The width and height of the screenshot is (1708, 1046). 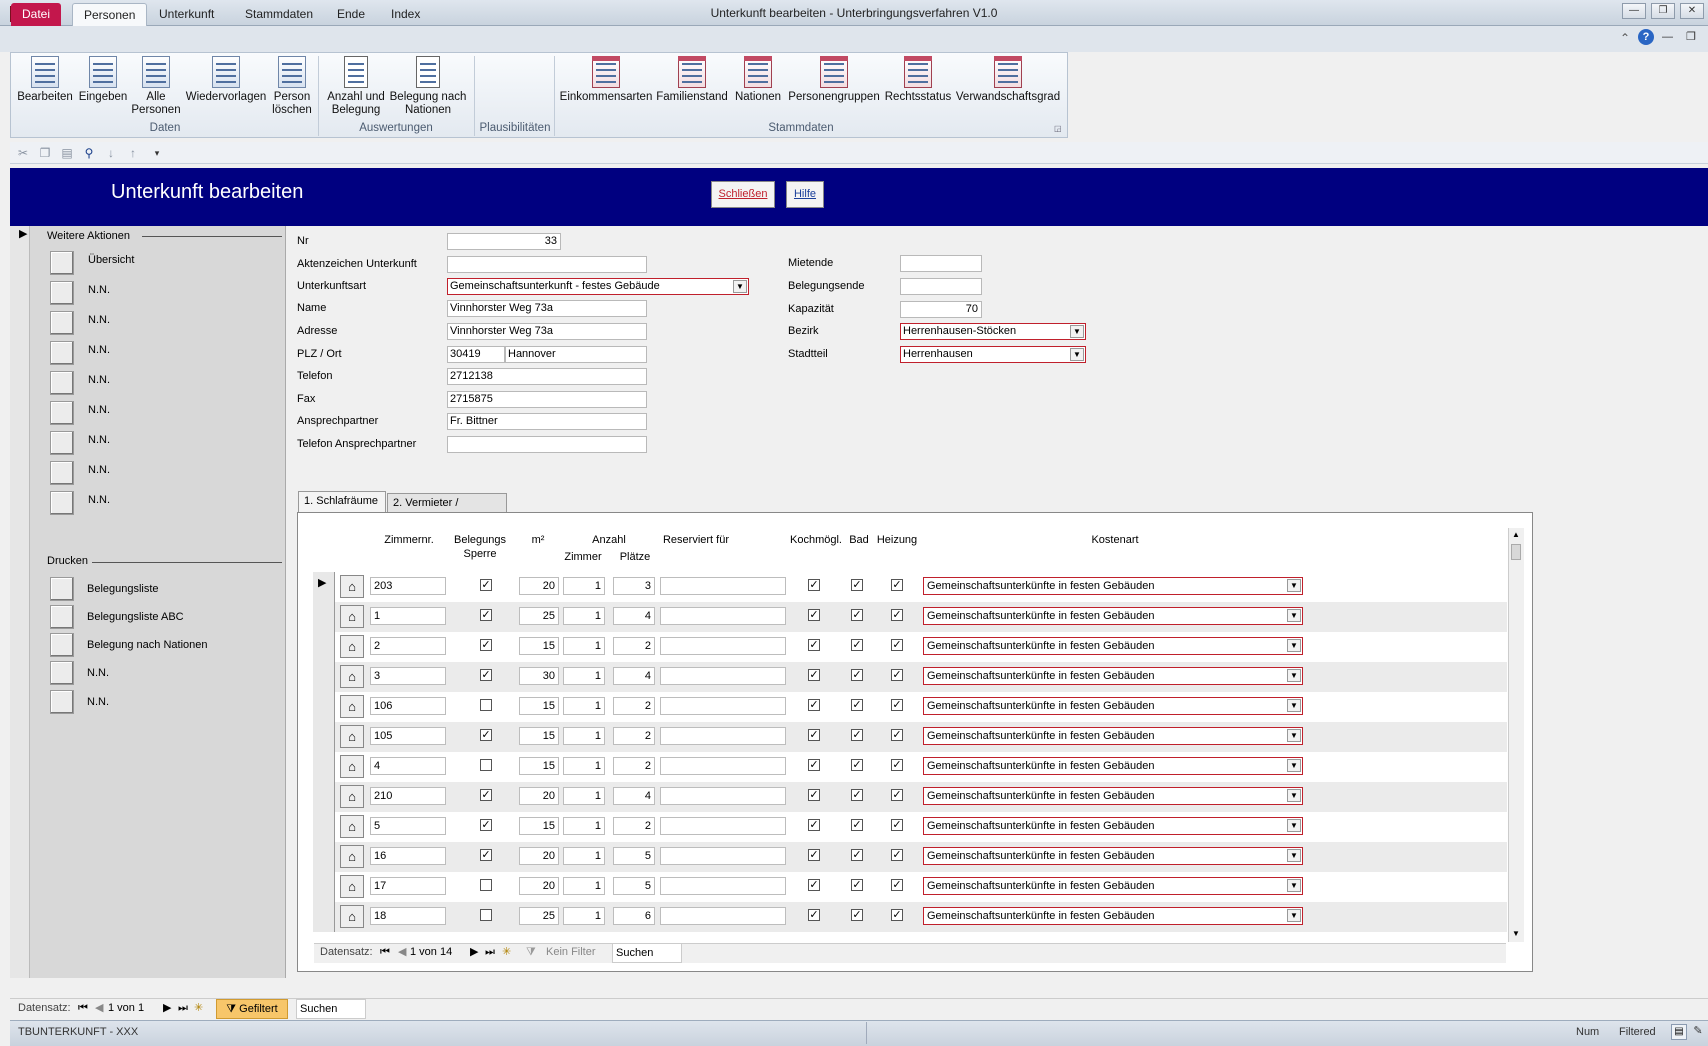 I want to click on tab-ende: Ende, so click(x=351, y=14).